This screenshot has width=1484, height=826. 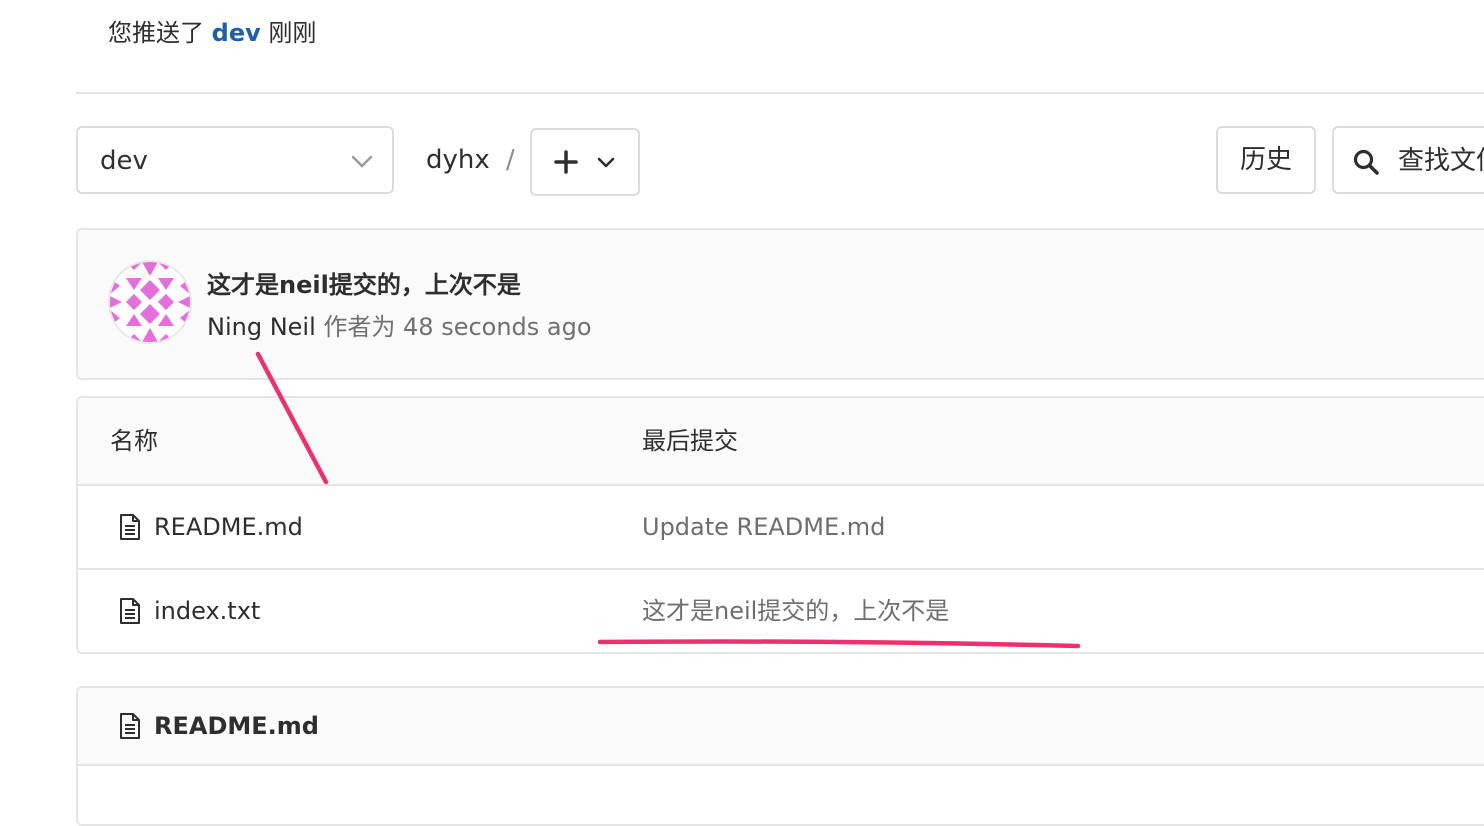 I want to click on file-name-link: index.txt, so click(x=207, y=611).